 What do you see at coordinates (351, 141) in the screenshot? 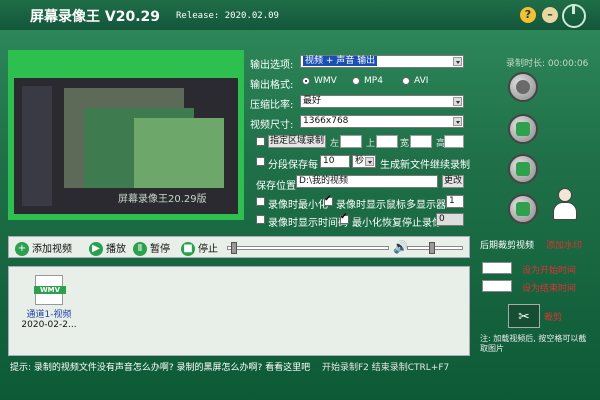
I see `region-left-field` at bounding box center [351, 141].